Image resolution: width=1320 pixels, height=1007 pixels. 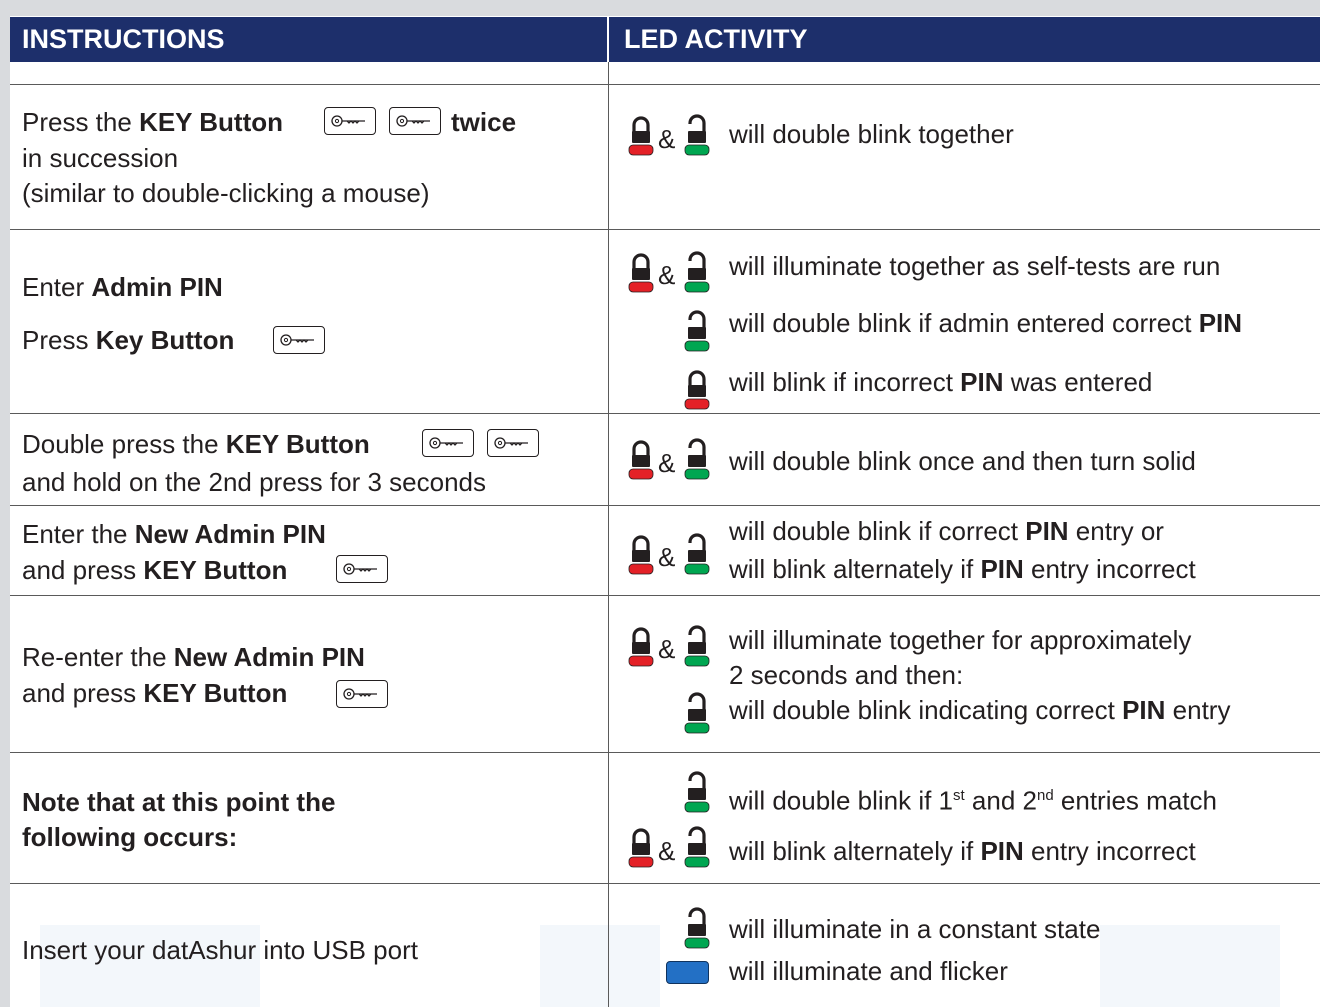 I want to click on header-divider, so click(x=608, y=39).